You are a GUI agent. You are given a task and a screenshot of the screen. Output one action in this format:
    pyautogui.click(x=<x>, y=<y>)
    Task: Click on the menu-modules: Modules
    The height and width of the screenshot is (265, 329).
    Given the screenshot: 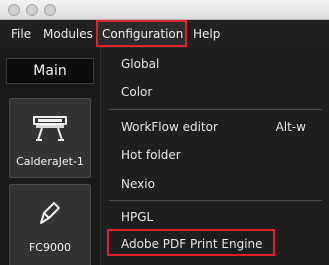 What is the action you would take?
    pyautogui.click(x=68, y=34)
    